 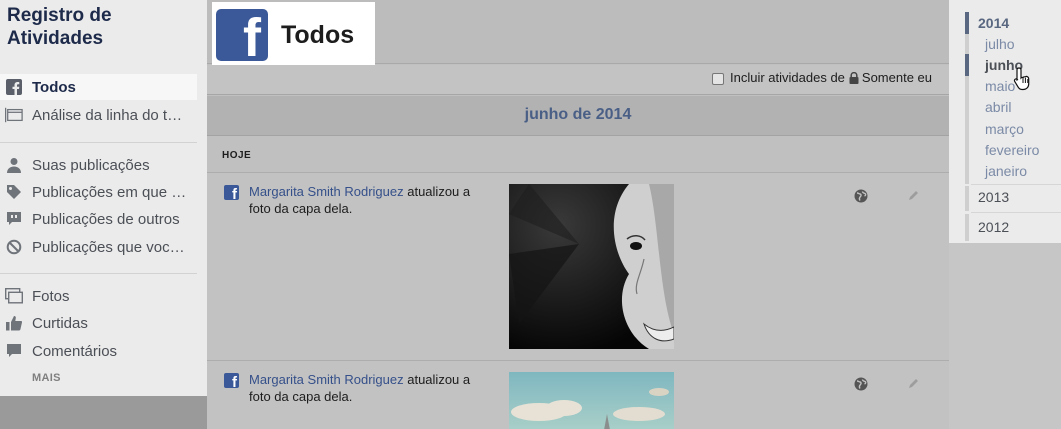 I want to click on sidebar-item-your-posts: Suas publicações, so click(x=98, y=165).